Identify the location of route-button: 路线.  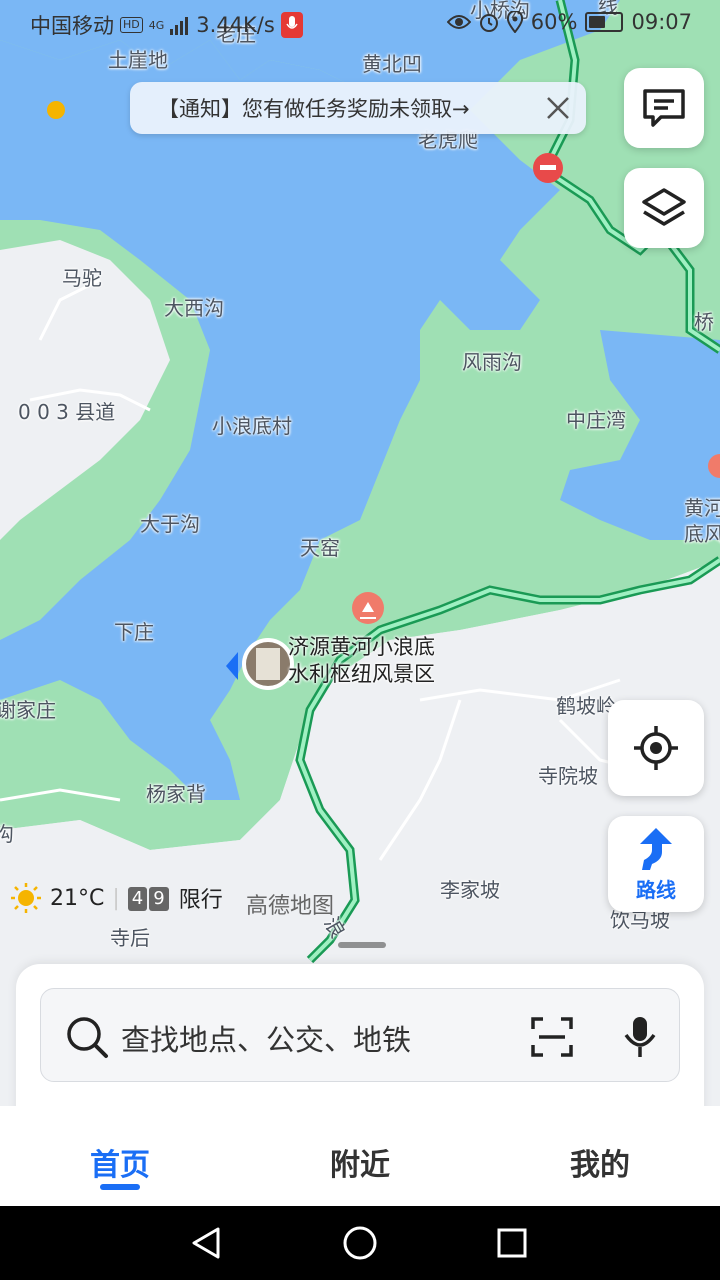
(656, 864).